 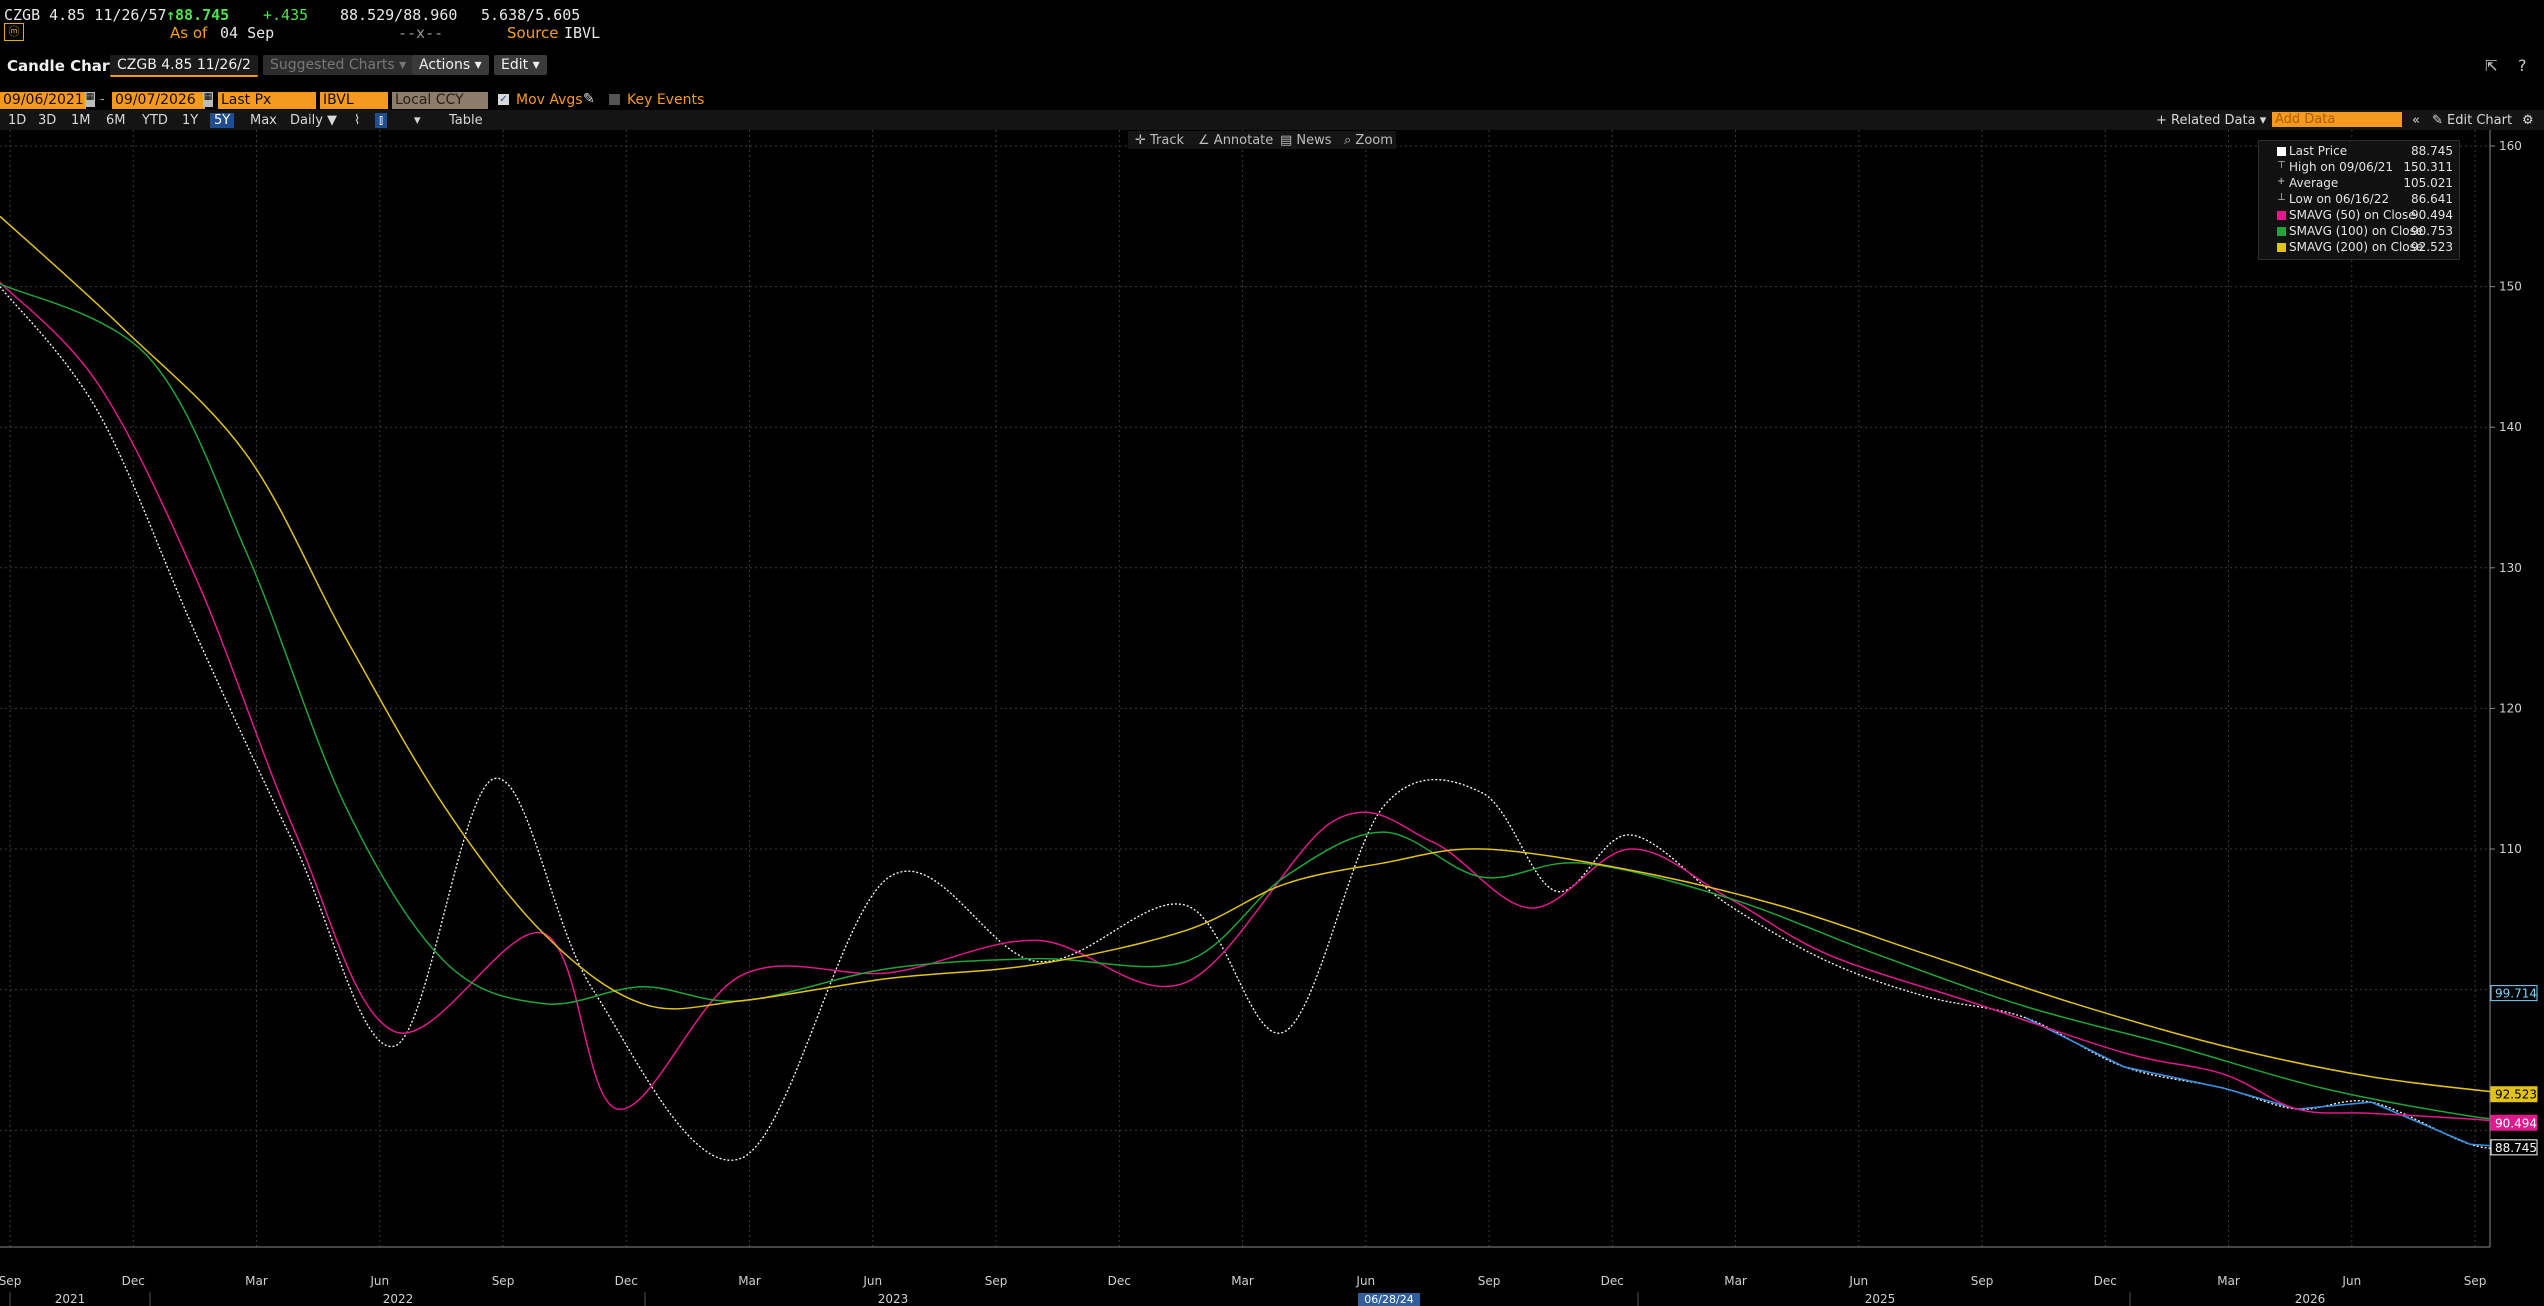 I want to click on legend-row: SMAVG (50) on Close 90.494, so click(x=2359, y=216).